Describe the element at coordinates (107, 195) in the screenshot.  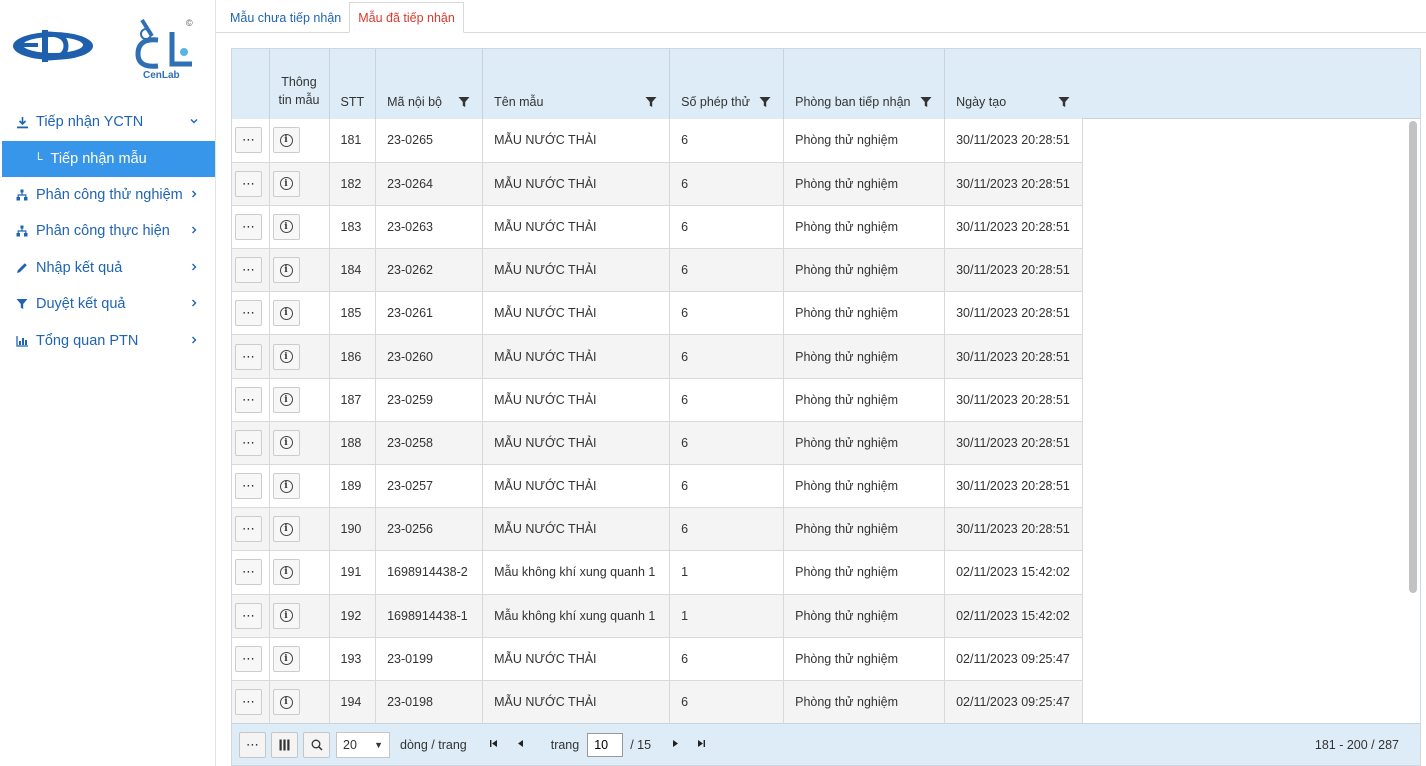
I see `sidebar-item-phan-cong-thu-nghiem: Phân công thử nghiệm` at that location.